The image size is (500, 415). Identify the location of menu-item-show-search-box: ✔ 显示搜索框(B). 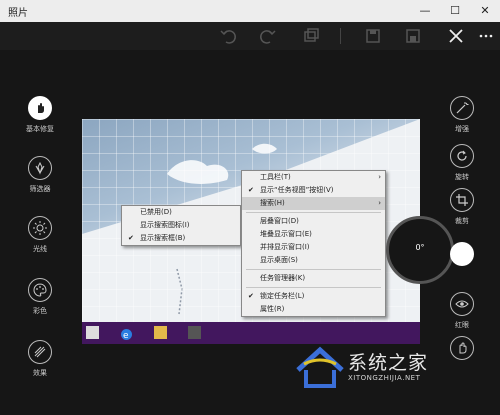
(181, 238).